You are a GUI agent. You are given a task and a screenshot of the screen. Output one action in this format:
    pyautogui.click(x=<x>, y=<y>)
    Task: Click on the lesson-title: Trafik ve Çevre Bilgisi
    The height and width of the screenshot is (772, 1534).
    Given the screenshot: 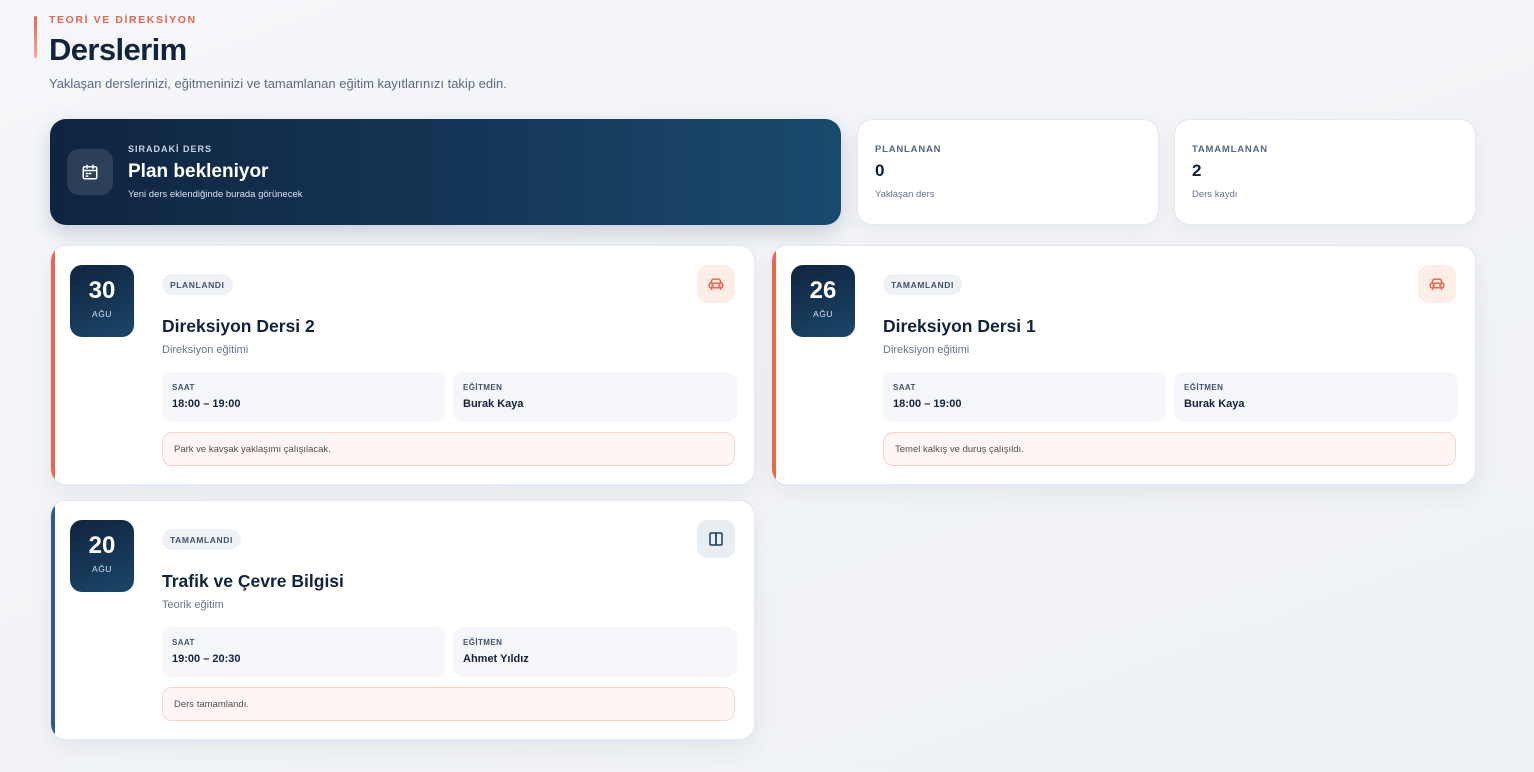 What is the action you would take?
    pyautogui.click(x=253, y=581)
    